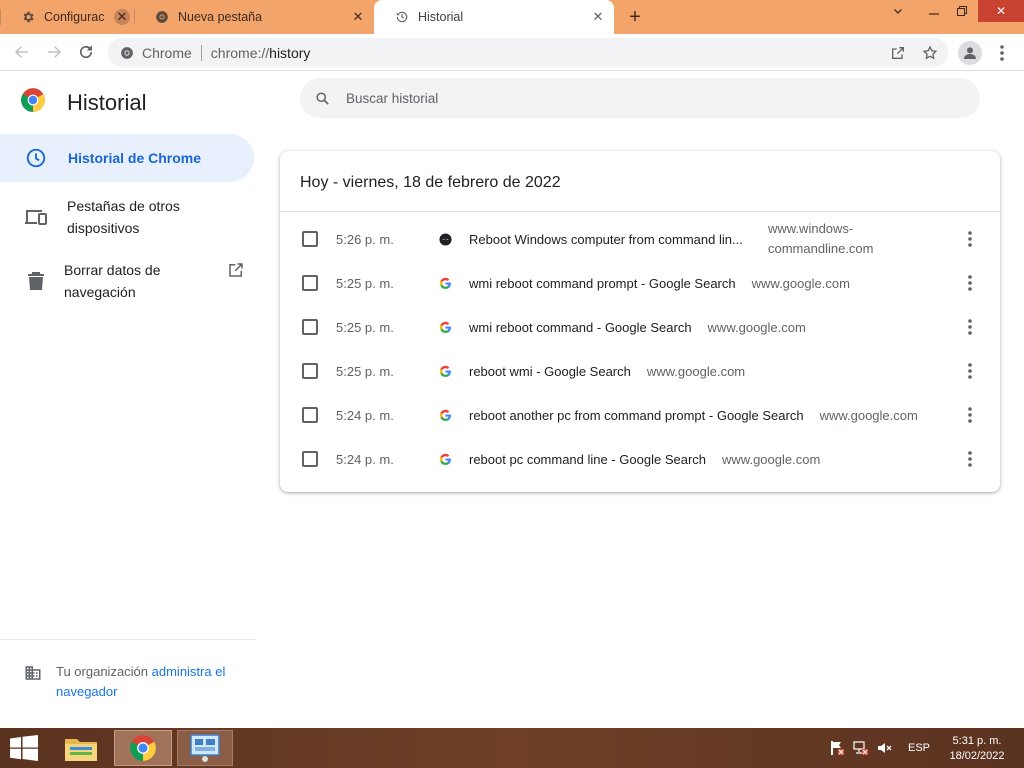 The width and height of the screenshot is (1024, 768). Describe the element at coordinates (143, 748) in the screenshot. I see `taskbar-chrome-icon` at that location.